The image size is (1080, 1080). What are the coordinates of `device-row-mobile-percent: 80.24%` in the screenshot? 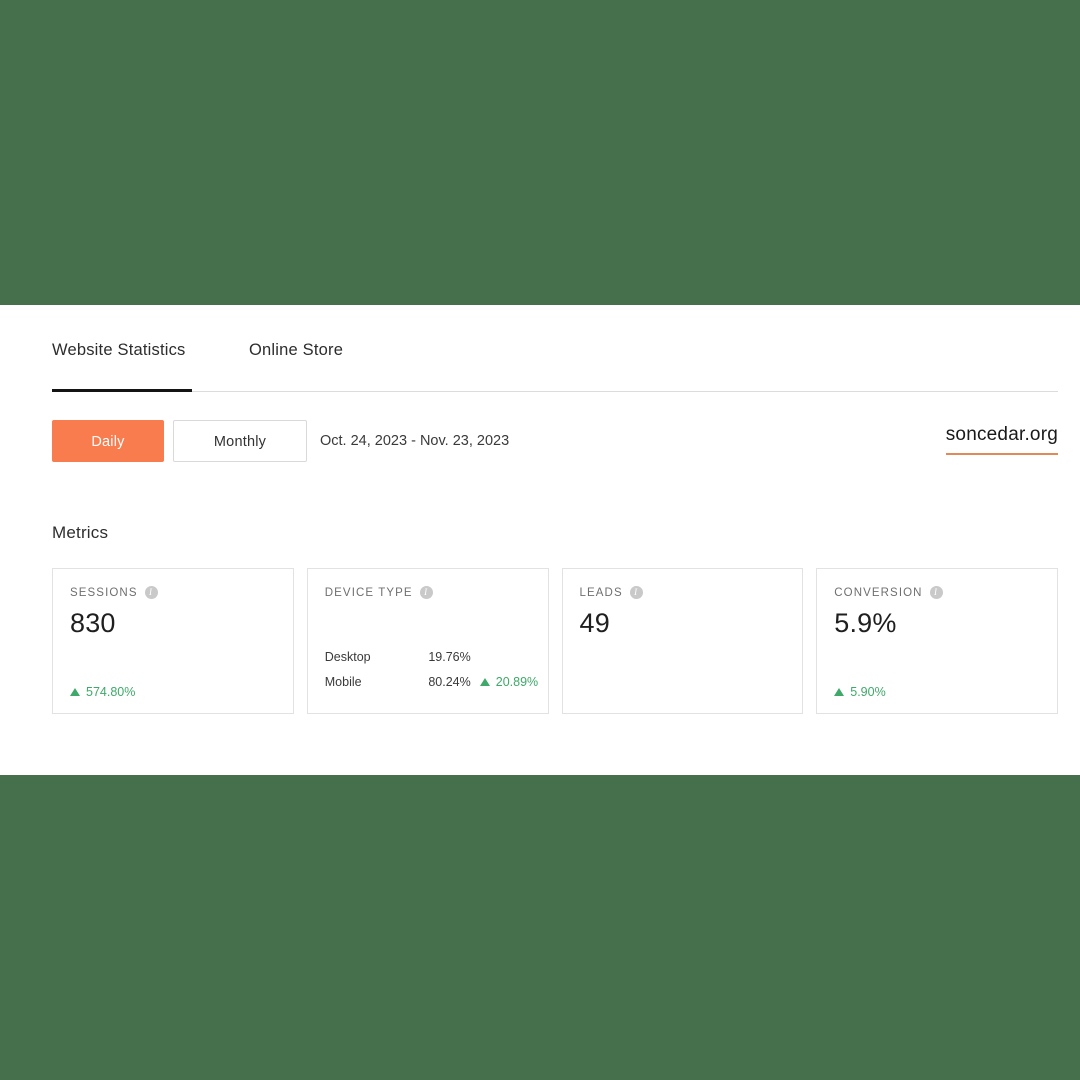 It's located at (449, 682).